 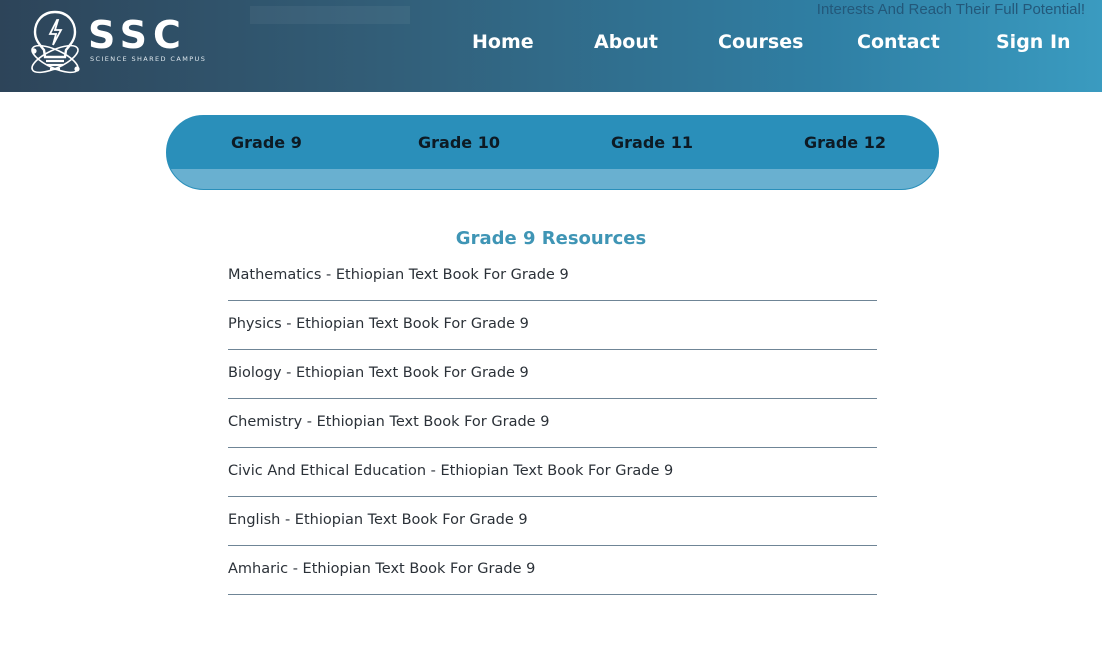 I want to click on tab-grade-9: Grade 9, so click(x=266, y=142).